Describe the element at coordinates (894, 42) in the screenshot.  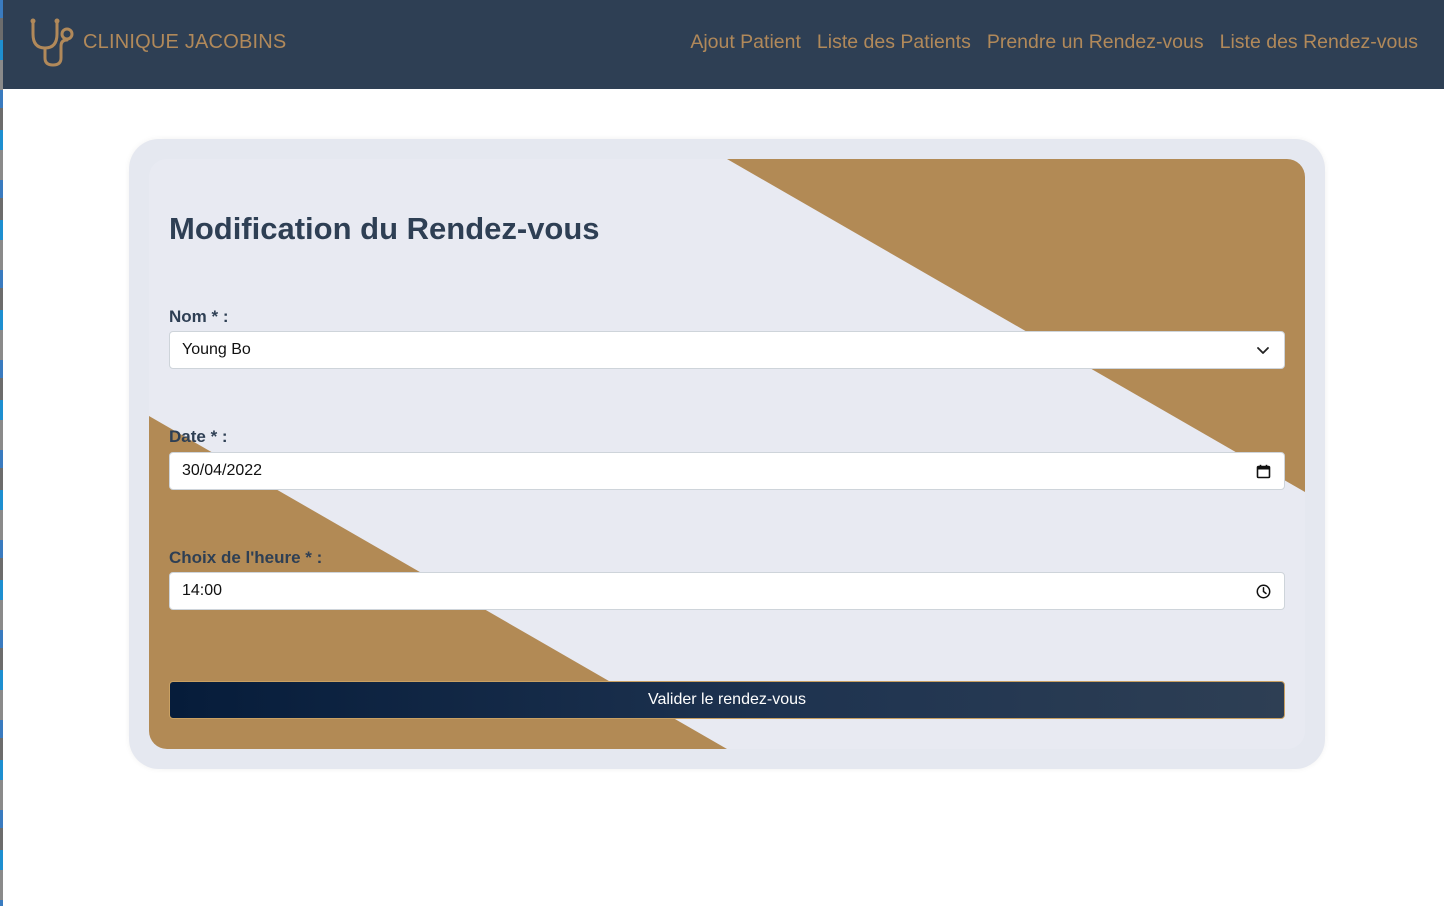
I see `nav-link-liste-patients: Liste des Patients` at that location.